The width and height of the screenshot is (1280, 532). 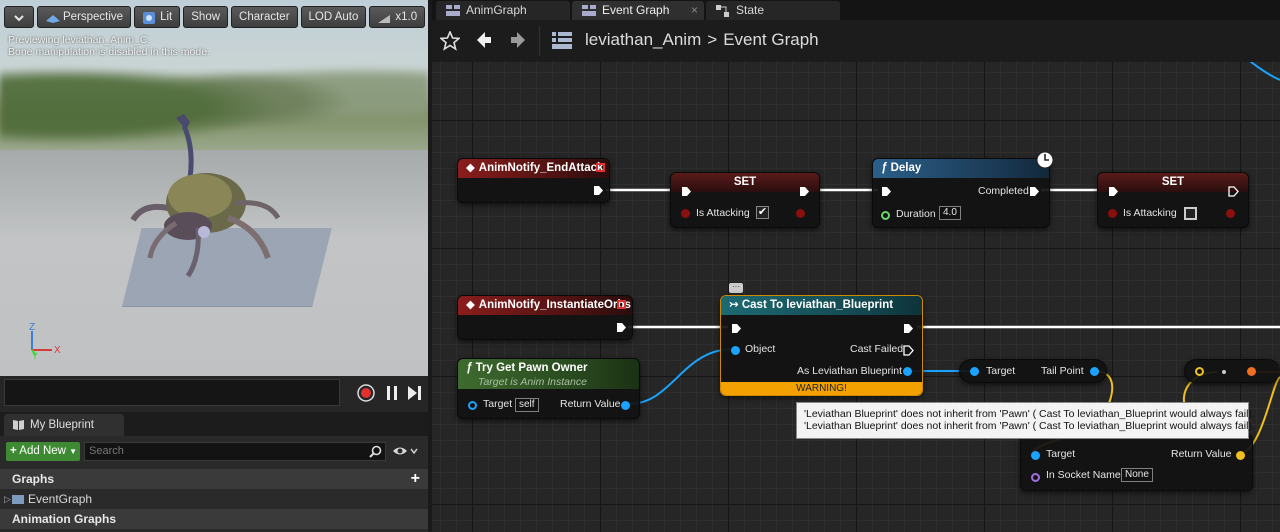 What do you see at coordinates (214, 479) in the screenshot?
I see `graphs-section-header: Graphs +` at bounding box center [214, 479].